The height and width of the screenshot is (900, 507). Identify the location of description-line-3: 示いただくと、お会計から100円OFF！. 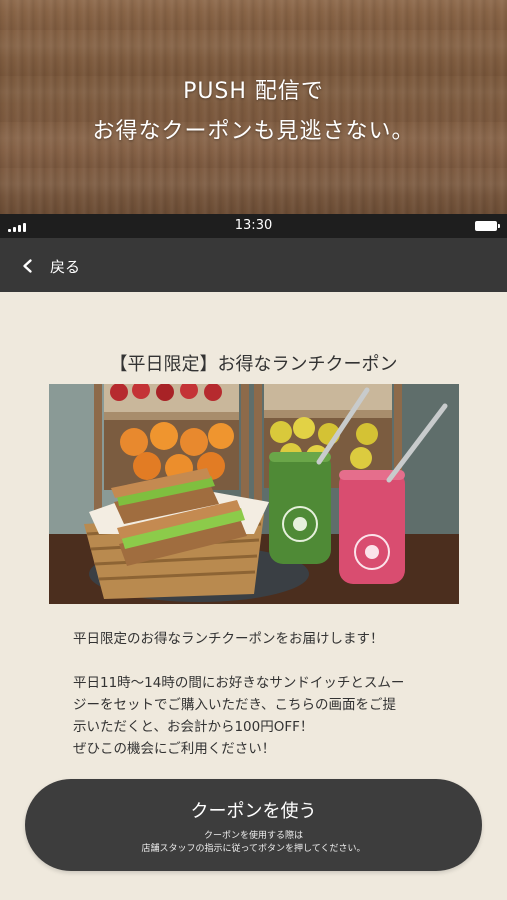
(193, 727).